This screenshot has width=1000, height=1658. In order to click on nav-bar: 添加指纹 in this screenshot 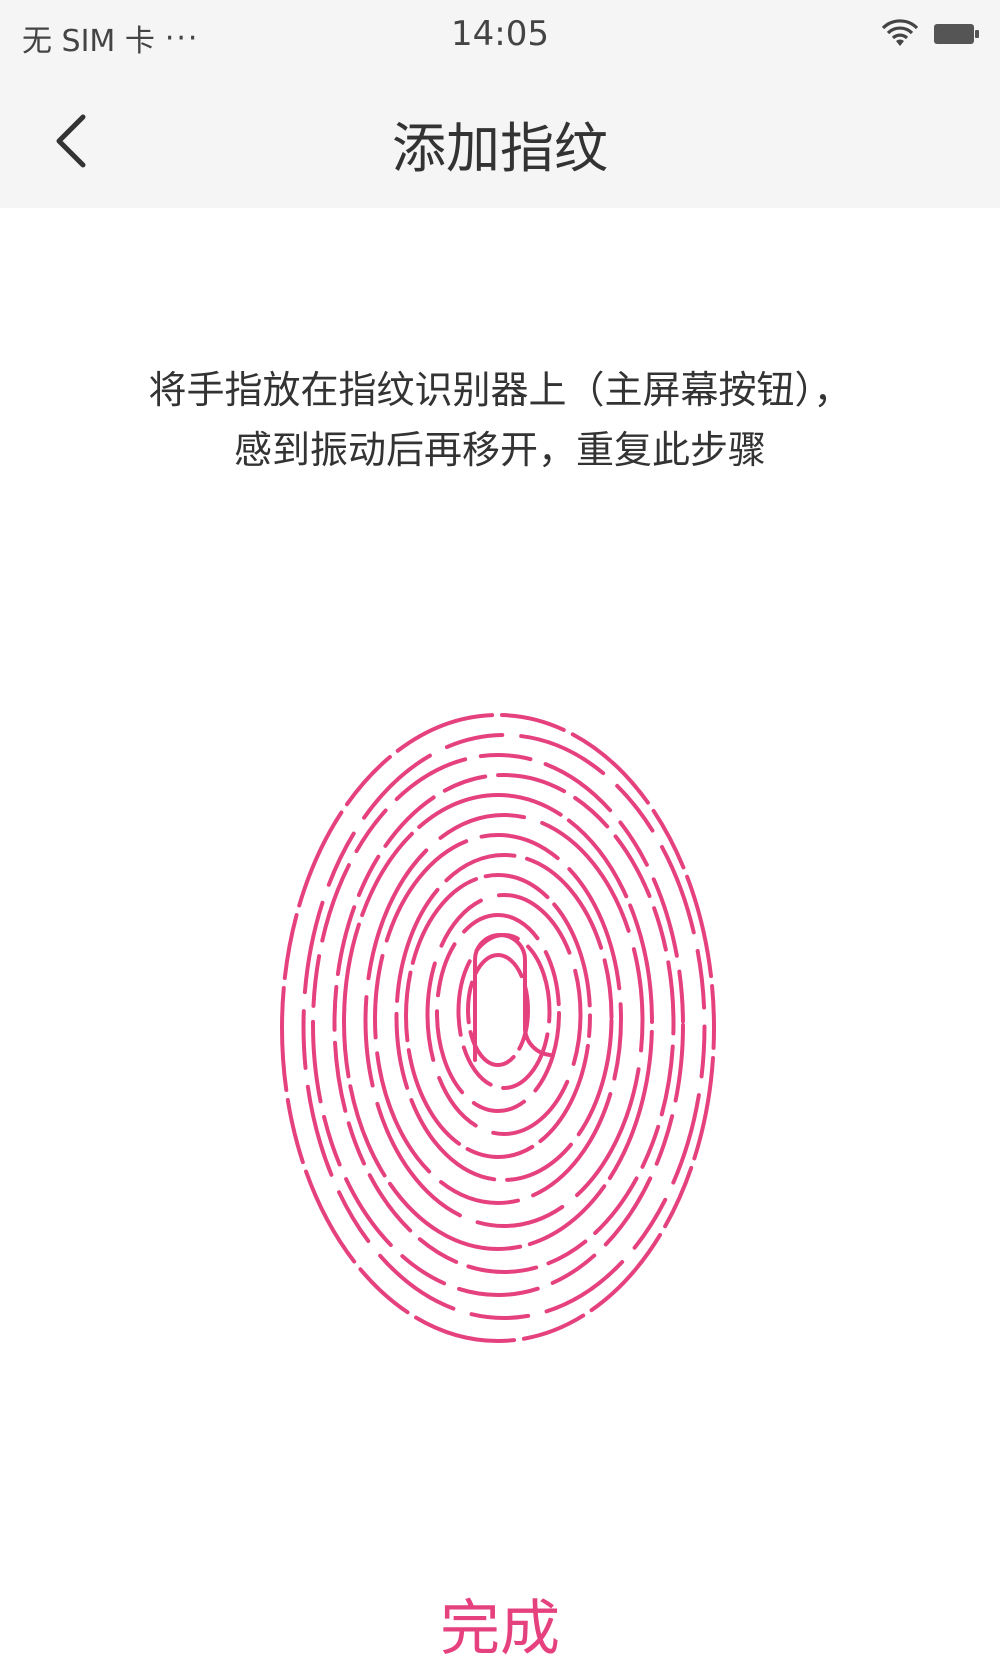, I will do `click(500, 142)`.